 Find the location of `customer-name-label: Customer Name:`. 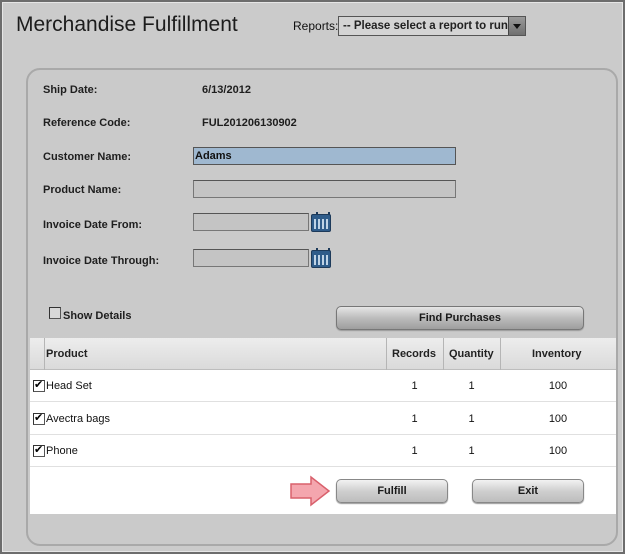

customer-name-label: Customer Name: is located at coordinates (87, 157).